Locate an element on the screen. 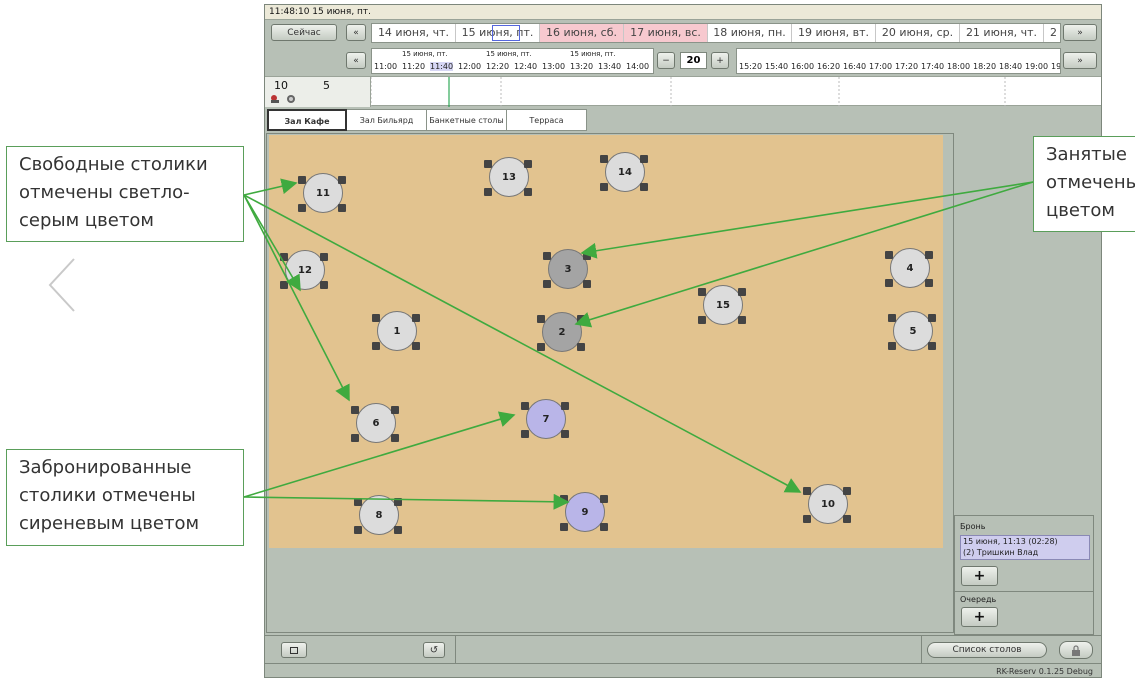 The width and height of the screenshot is (1135, 683). timeline-time-label: 12:20 is located at coordinates (498, 66).